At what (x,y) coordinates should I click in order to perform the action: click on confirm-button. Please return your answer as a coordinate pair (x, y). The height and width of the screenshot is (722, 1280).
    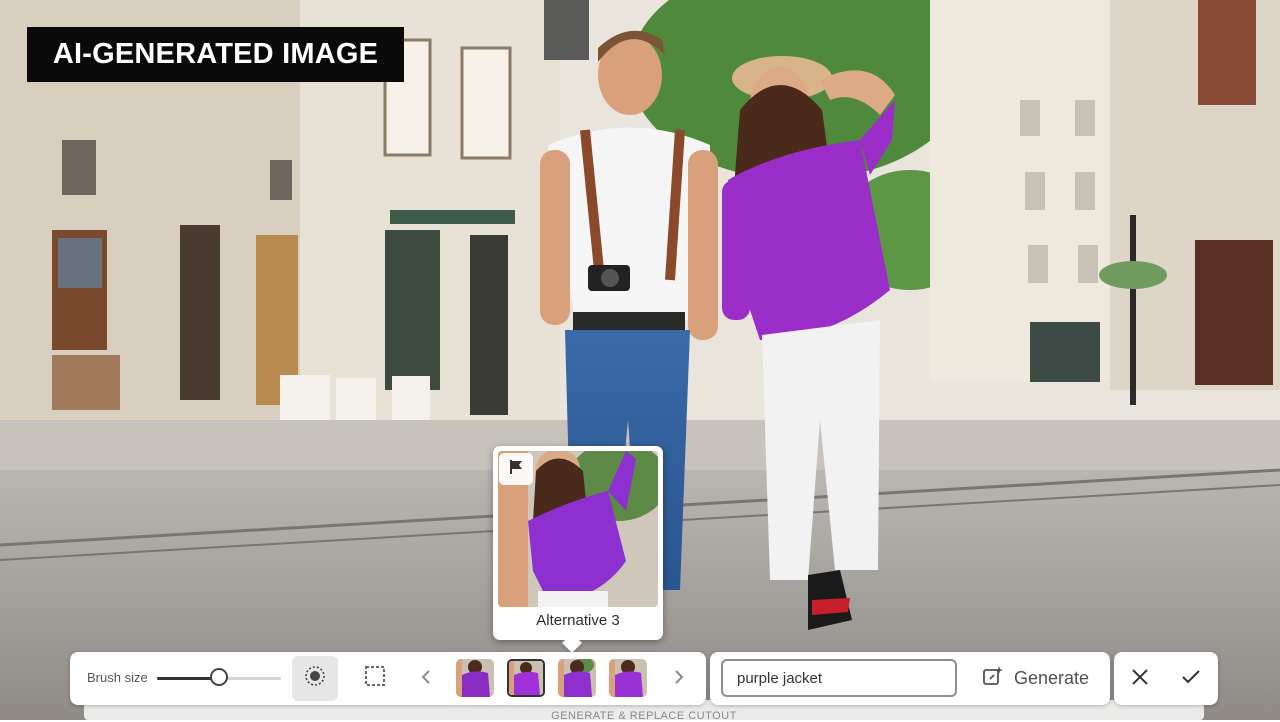
    Looking at the image, I should click on (1191, 679).